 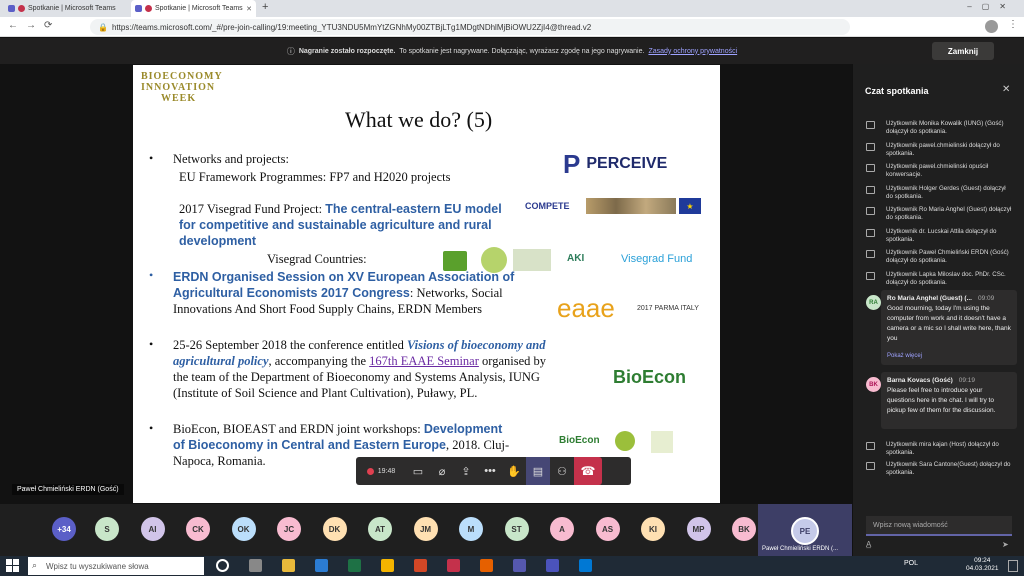 I want to click on participant-avatar: A, so click(x=562, y=529).